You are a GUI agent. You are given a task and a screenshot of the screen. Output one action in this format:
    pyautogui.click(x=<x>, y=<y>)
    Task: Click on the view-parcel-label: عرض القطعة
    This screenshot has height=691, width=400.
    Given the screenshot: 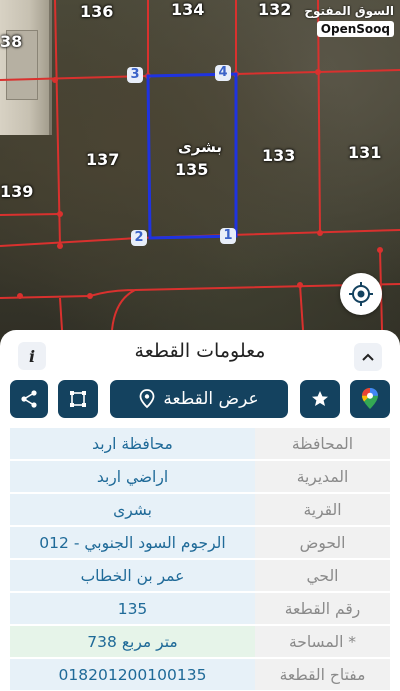 What is the action you would take?
    pyautogui.click(x=211, y=399)
    